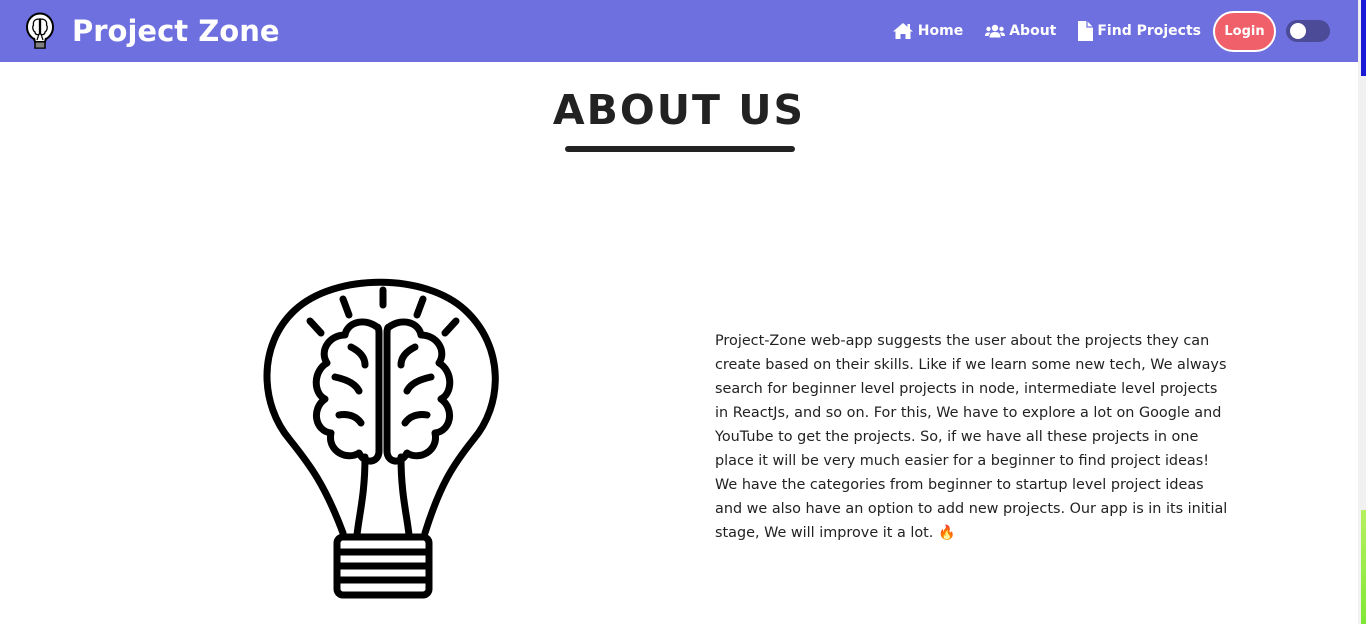 The width and height of the screenshot is (1366, 624). I want to click on heading-container: ABOUT US, so click(679, 110).